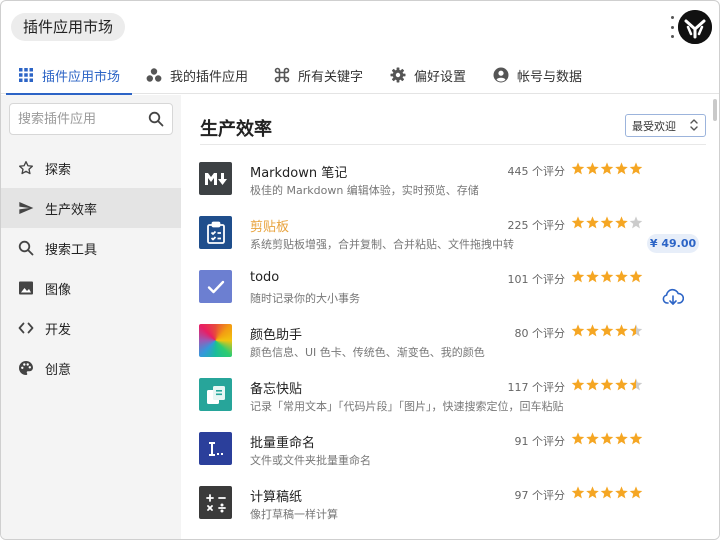 This screenshot has height=540, width=720. I want to click on sidebar-item-label: 图像, so click(58, 290).